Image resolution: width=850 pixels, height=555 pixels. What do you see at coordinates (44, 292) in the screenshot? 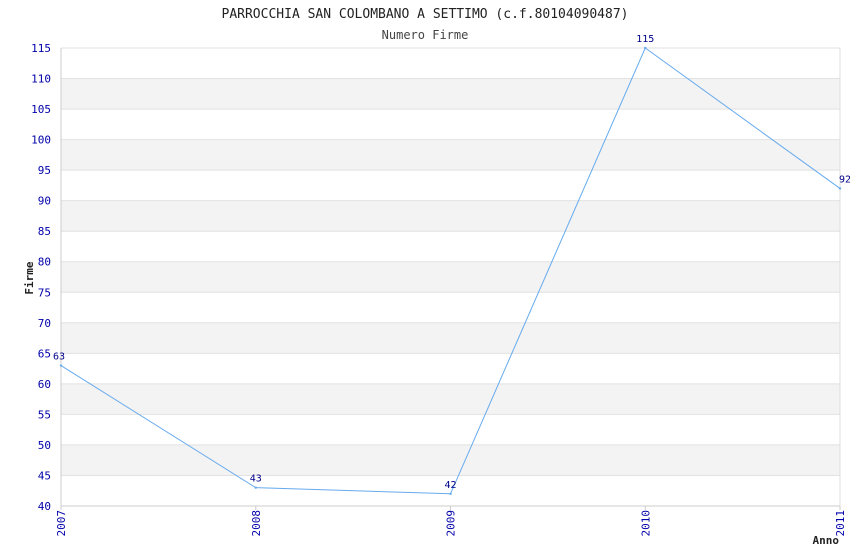
I see `y-tick-label: 75` at bounding box center [44, 292].